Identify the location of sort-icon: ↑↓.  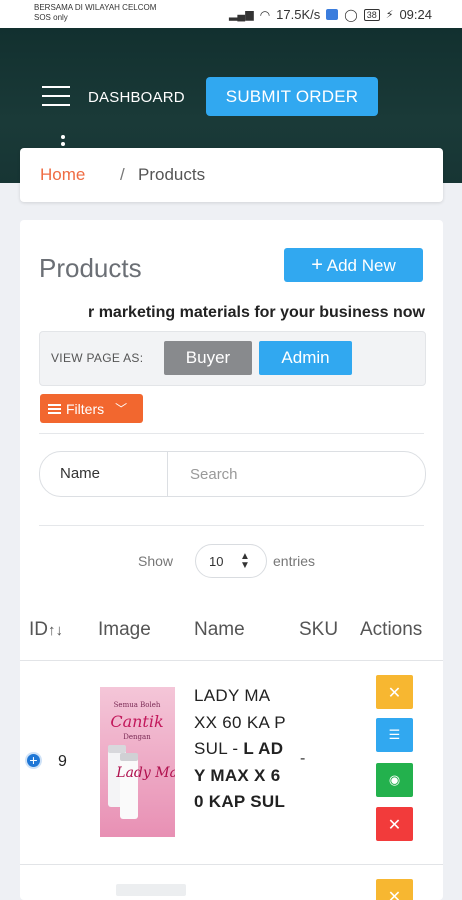
(55, 630).